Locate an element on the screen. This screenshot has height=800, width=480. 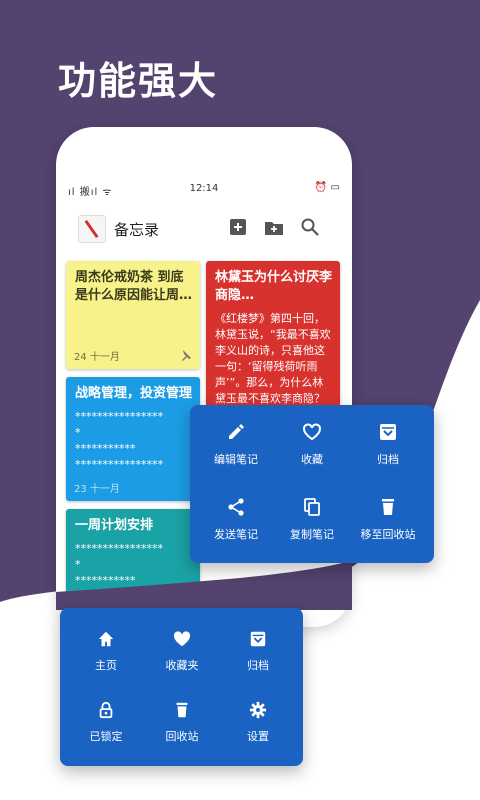
note-title: 战略管理，投资管理 is located at coordinates (134, 393).